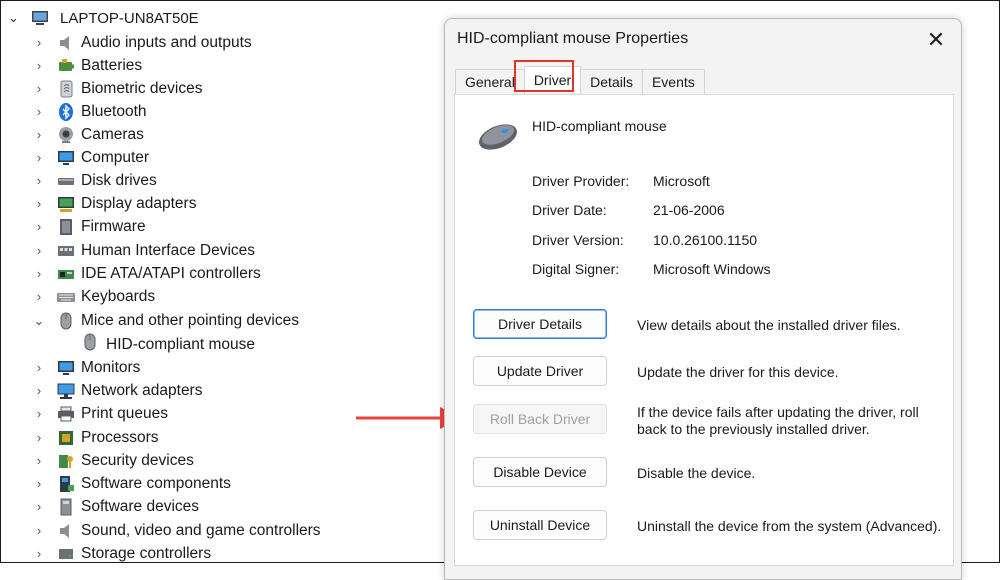 This screenshot has height=580, width=1000. I want to click on tab-general: General, so click(490, 81).